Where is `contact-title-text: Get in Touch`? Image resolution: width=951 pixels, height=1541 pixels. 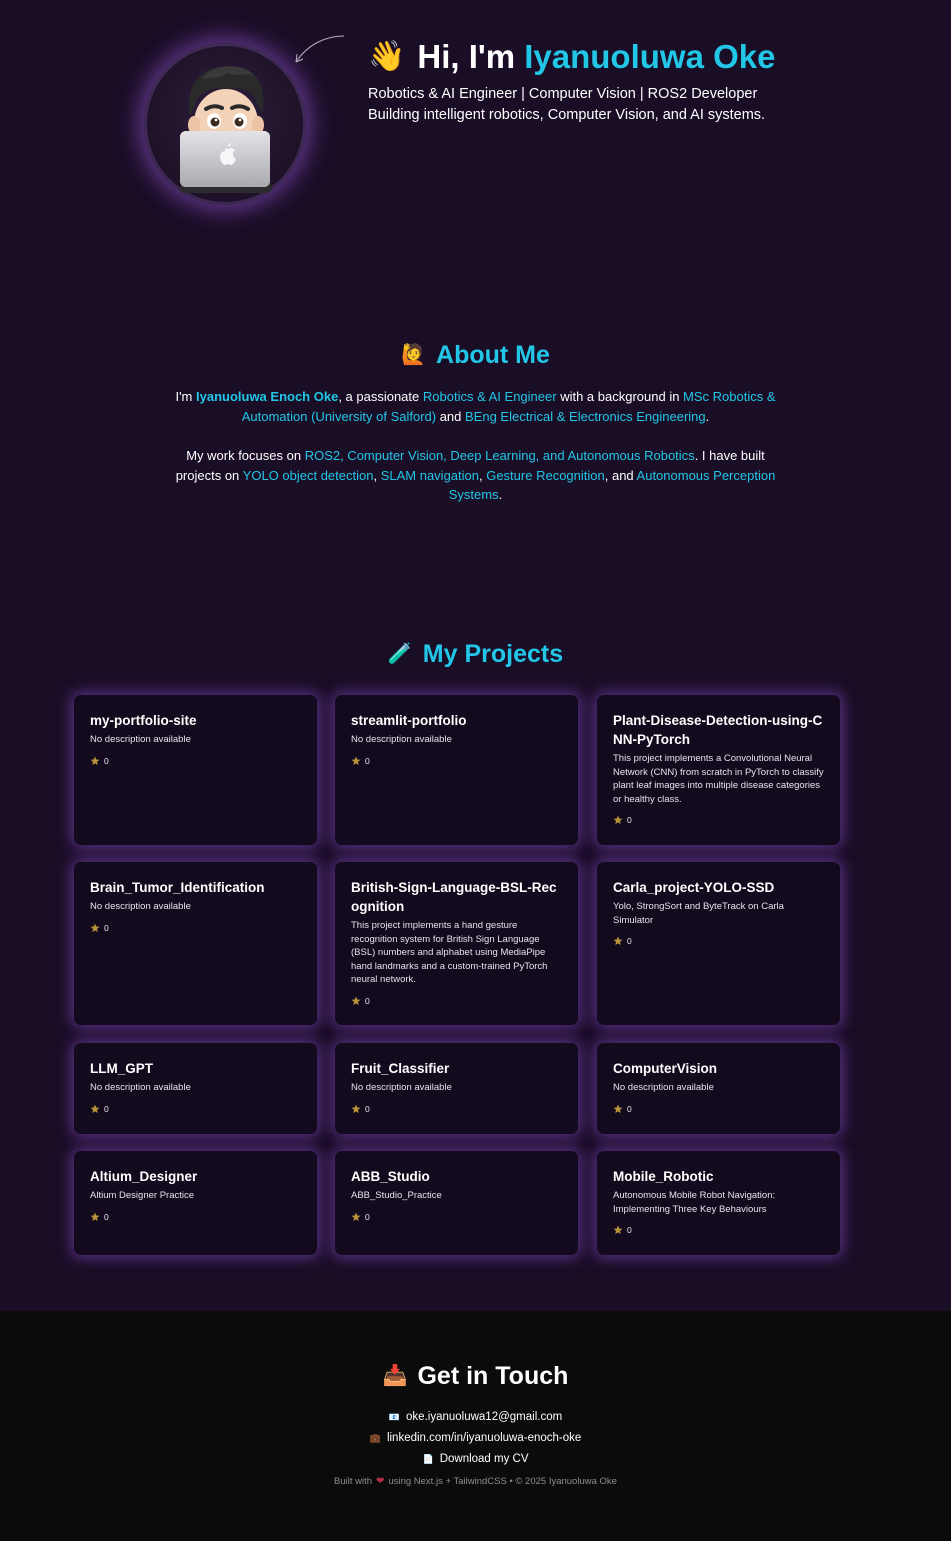 contact-title-text: Get in Touch is located at coordinates (493, 1376).